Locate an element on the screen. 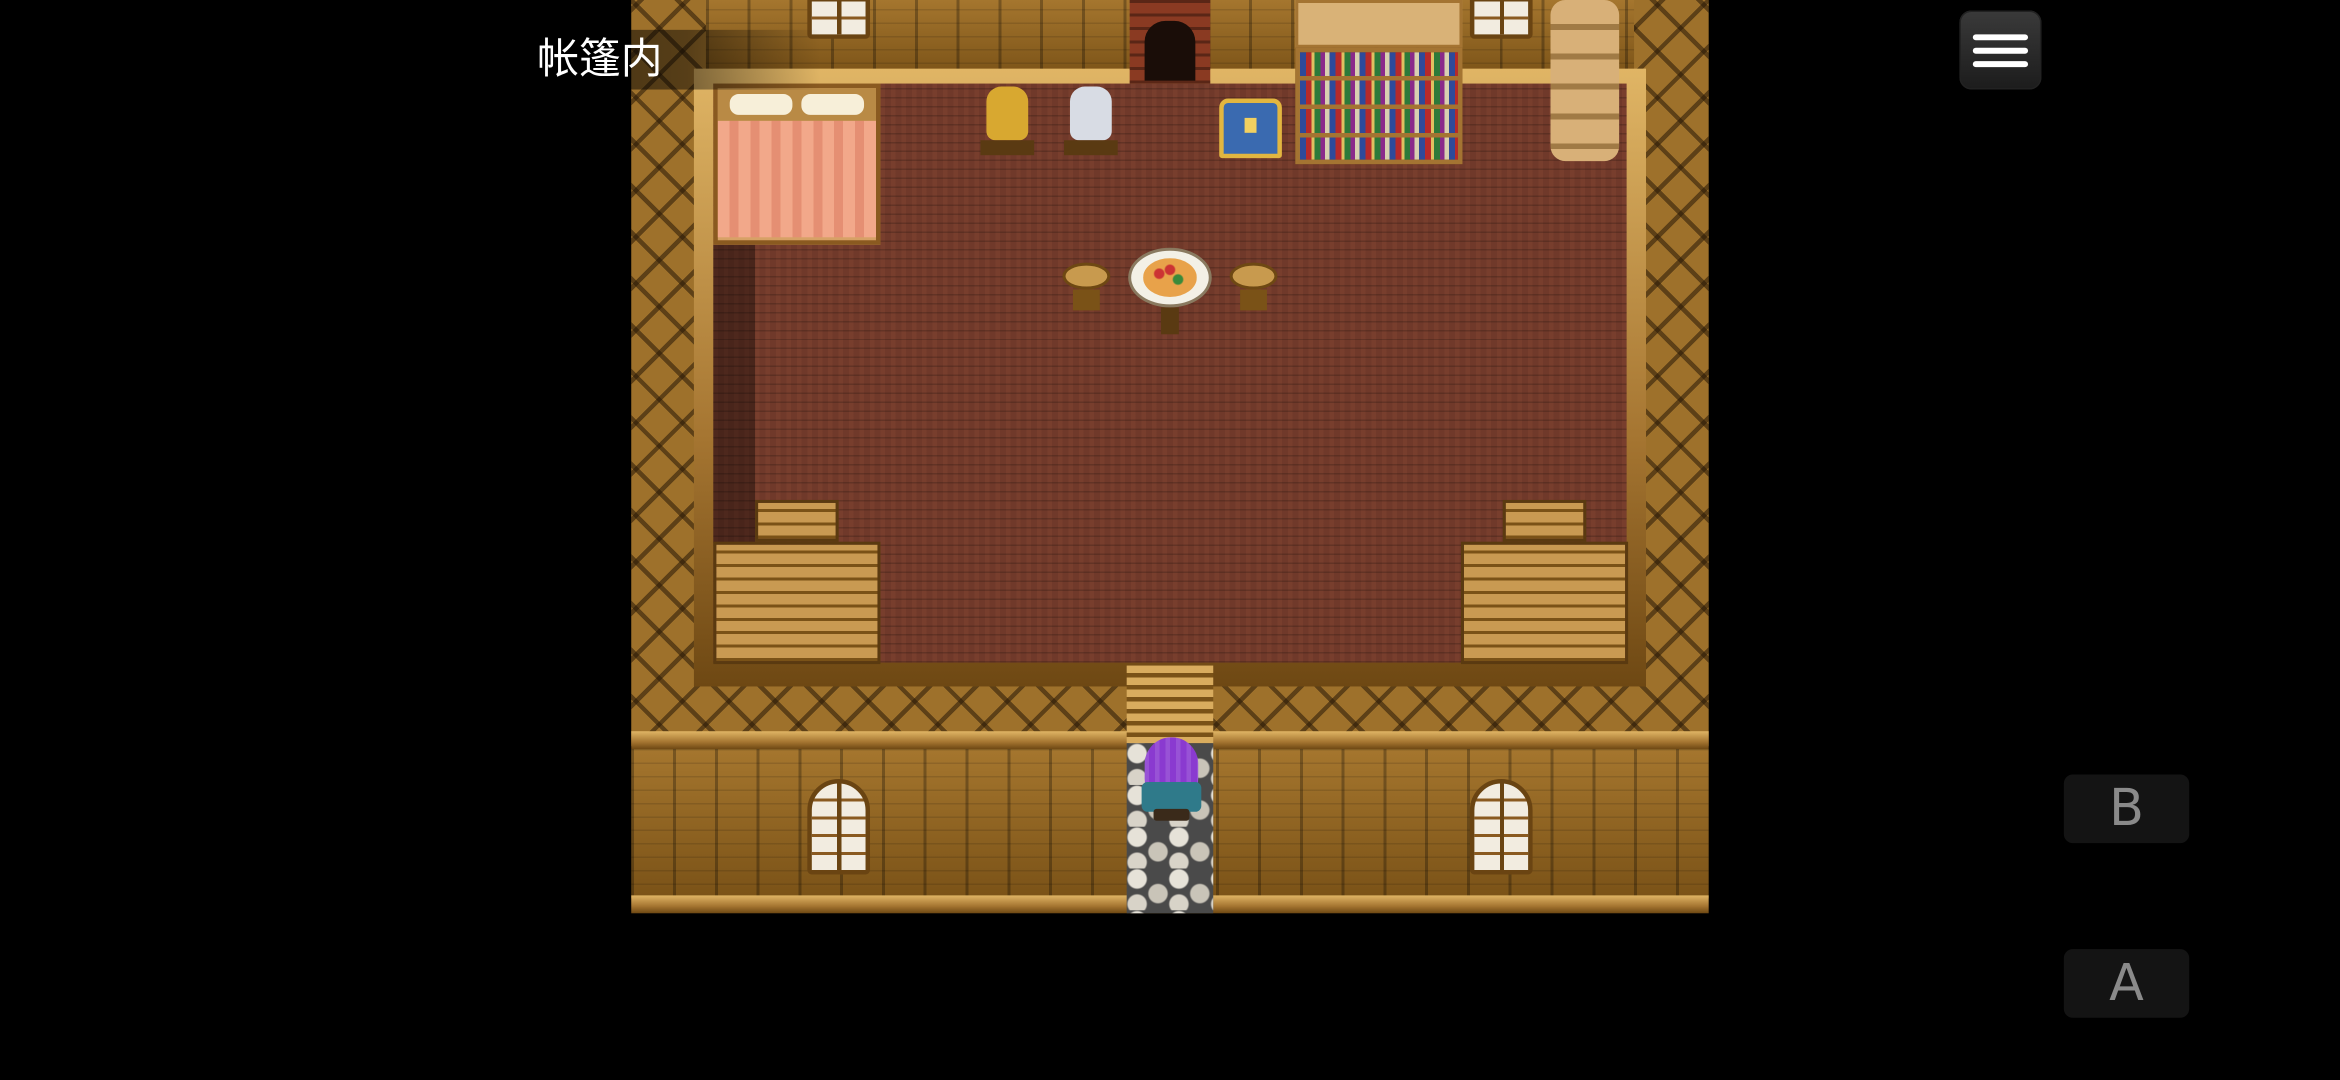 The height and width of the screenshot is (1080, 2340). brick-fireplace is located at coordinates (1170, 42).